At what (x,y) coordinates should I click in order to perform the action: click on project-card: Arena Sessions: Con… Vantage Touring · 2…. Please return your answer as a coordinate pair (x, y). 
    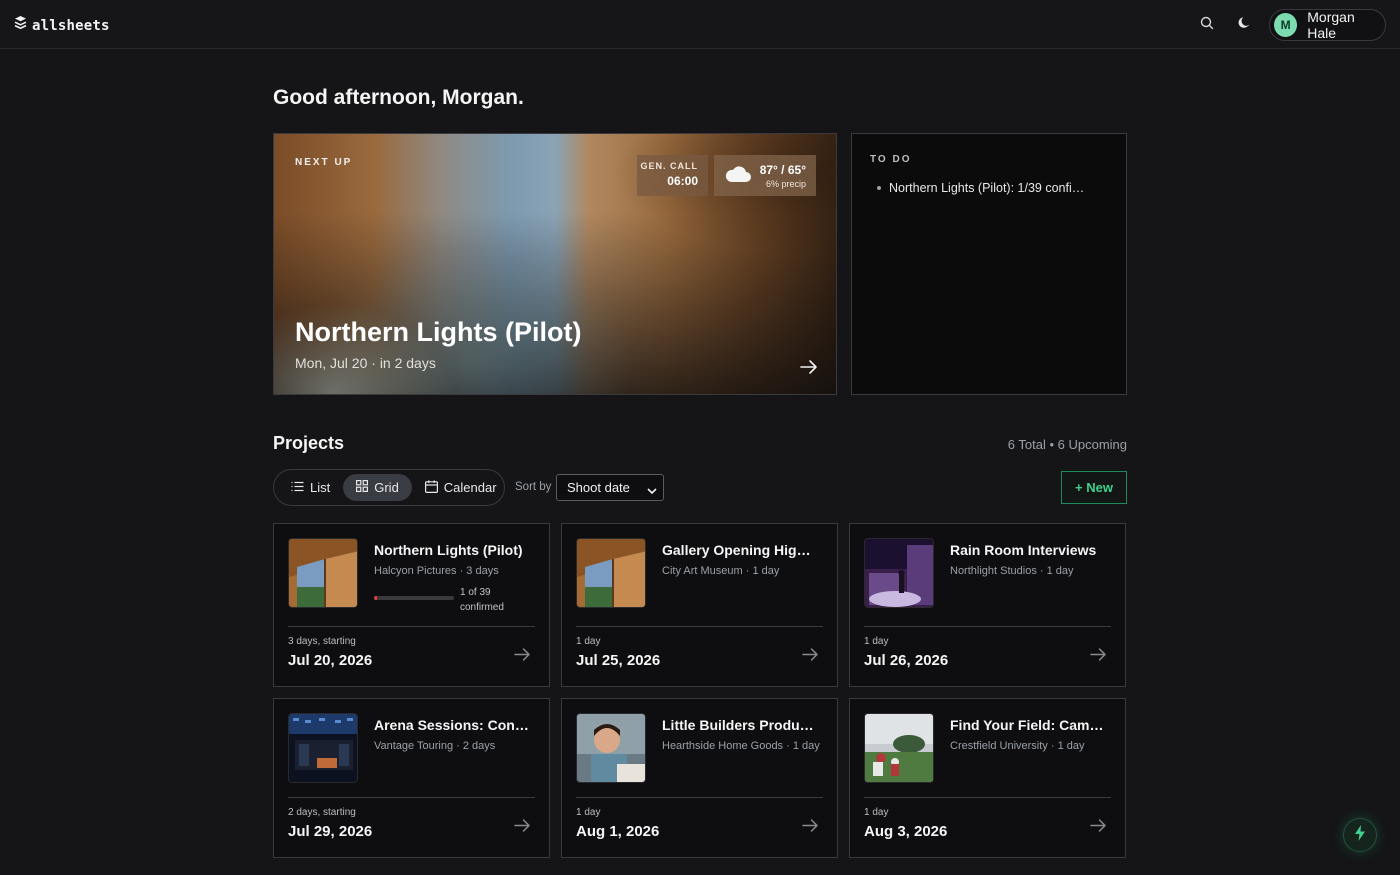
    Looking at the image, I should click on (411, 778).